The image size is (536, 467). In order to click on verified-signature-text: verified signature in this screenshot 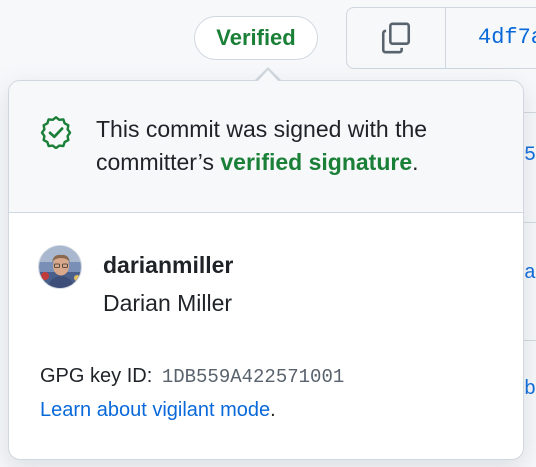, I will do `click(316, 162)`.